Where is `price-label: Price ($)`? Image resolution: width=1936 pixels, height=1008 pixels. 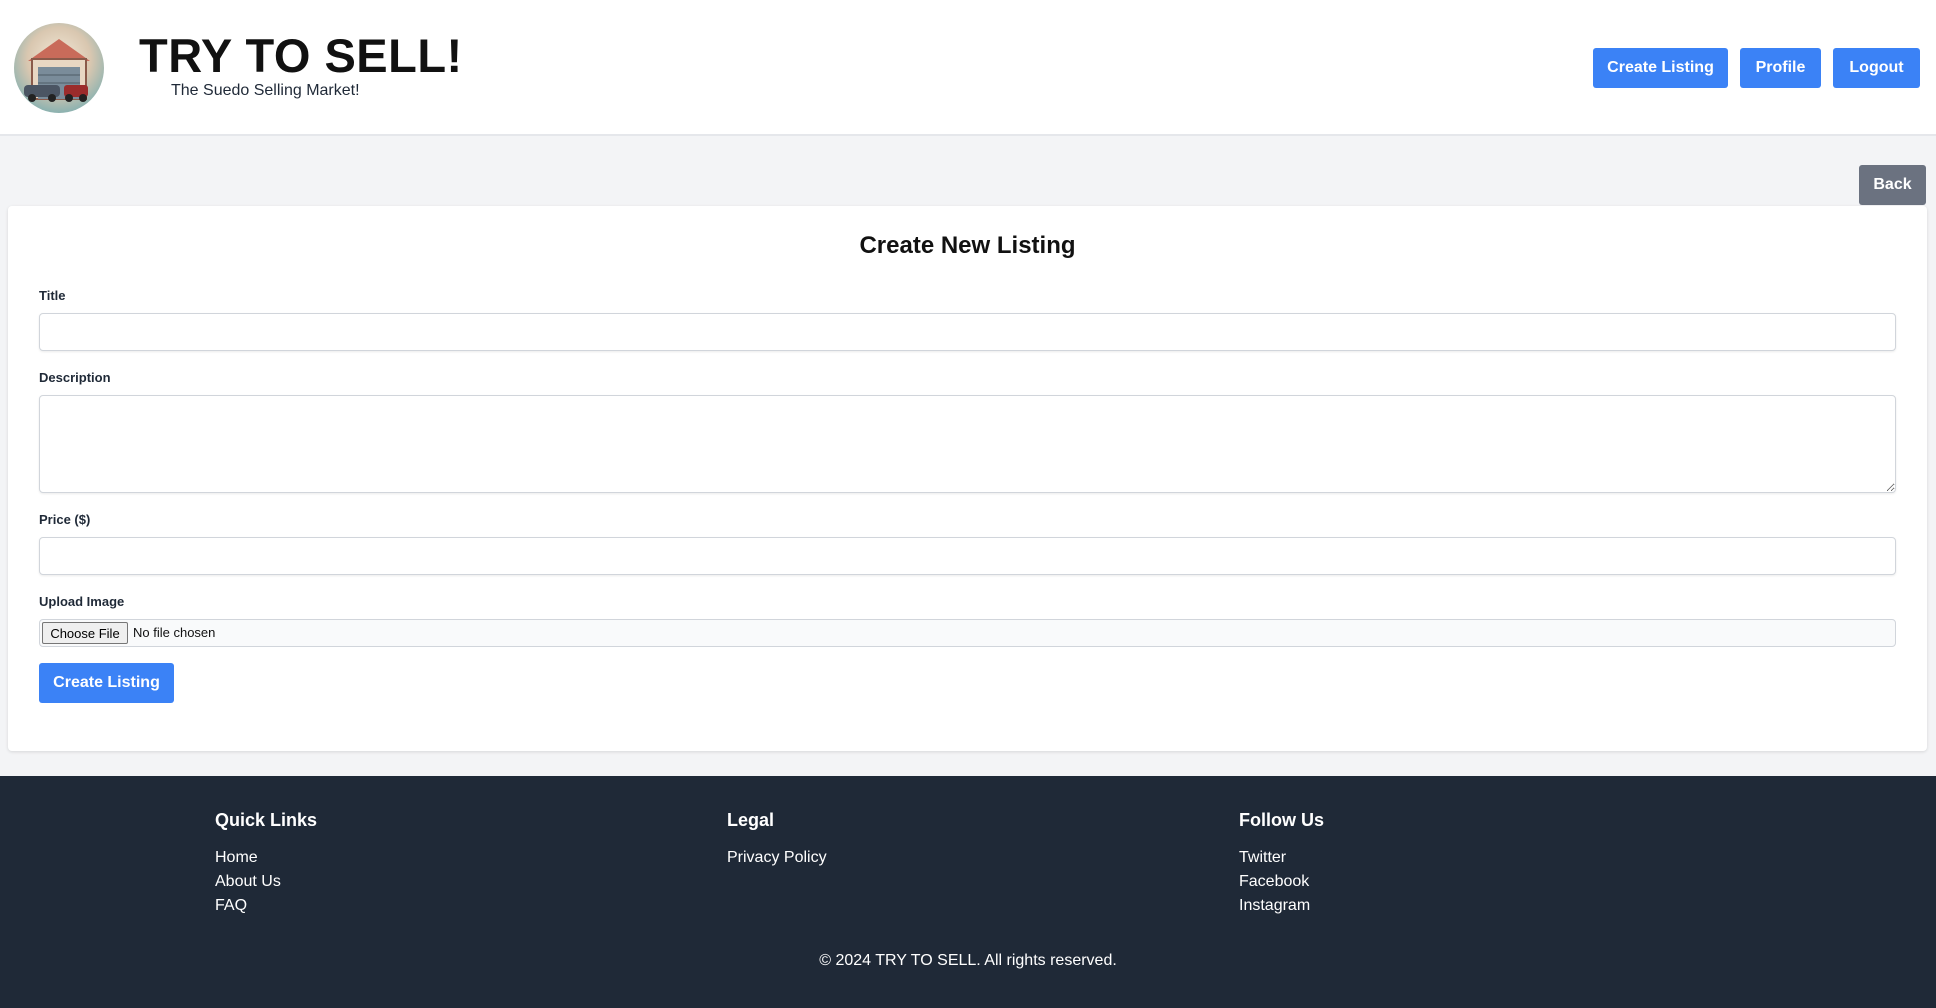 price-label: Price ($) is located at coordinates (65, 519).